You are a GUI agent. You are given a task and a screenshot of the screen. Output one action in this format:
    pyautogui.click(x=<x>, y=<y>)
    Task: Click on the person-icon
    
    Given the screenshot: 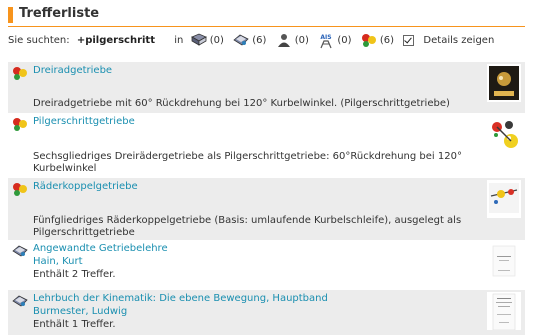 What is the action you would take?
    pyautogui.click(x=284, y=40)
    